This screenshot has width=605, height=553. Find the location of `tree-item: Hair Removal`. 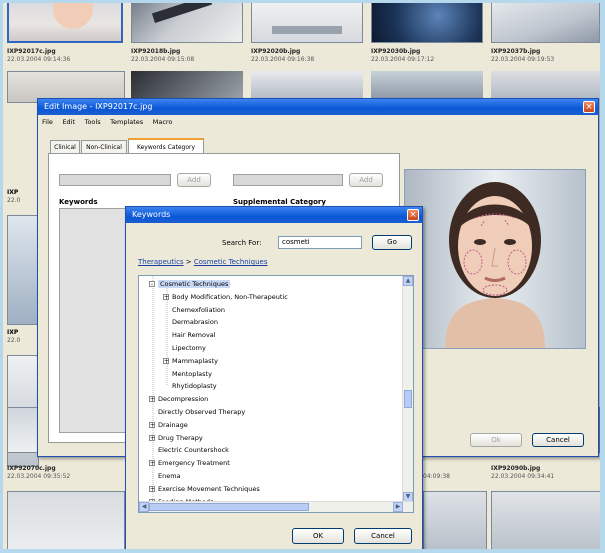

tree-item: Hair Removal is located at coordinates (189, 335).